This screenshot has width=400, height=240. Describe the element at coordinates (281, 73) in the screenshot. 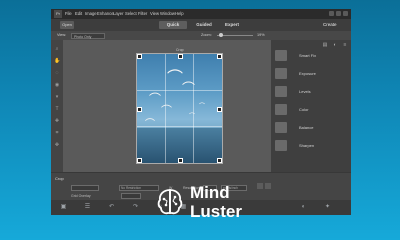

I see `exposure-icon` at that location.